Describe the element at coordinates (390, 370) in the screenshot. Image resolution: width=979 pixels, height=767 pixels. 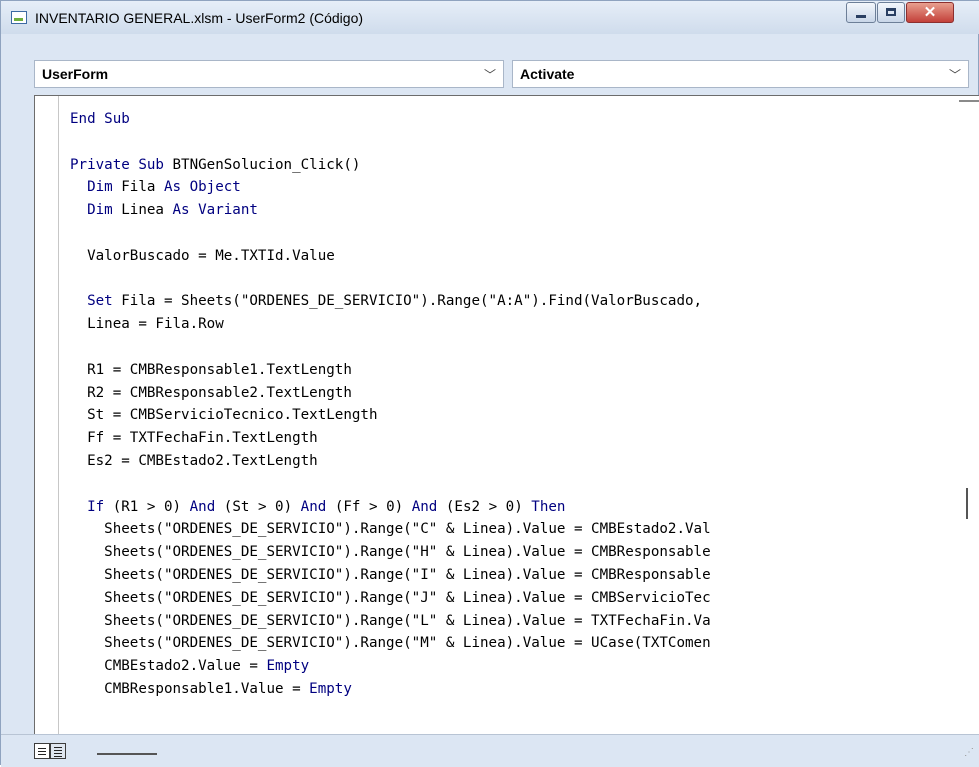
I see `code-line: R1 = CMBResponsable1.TextLength` at that location.